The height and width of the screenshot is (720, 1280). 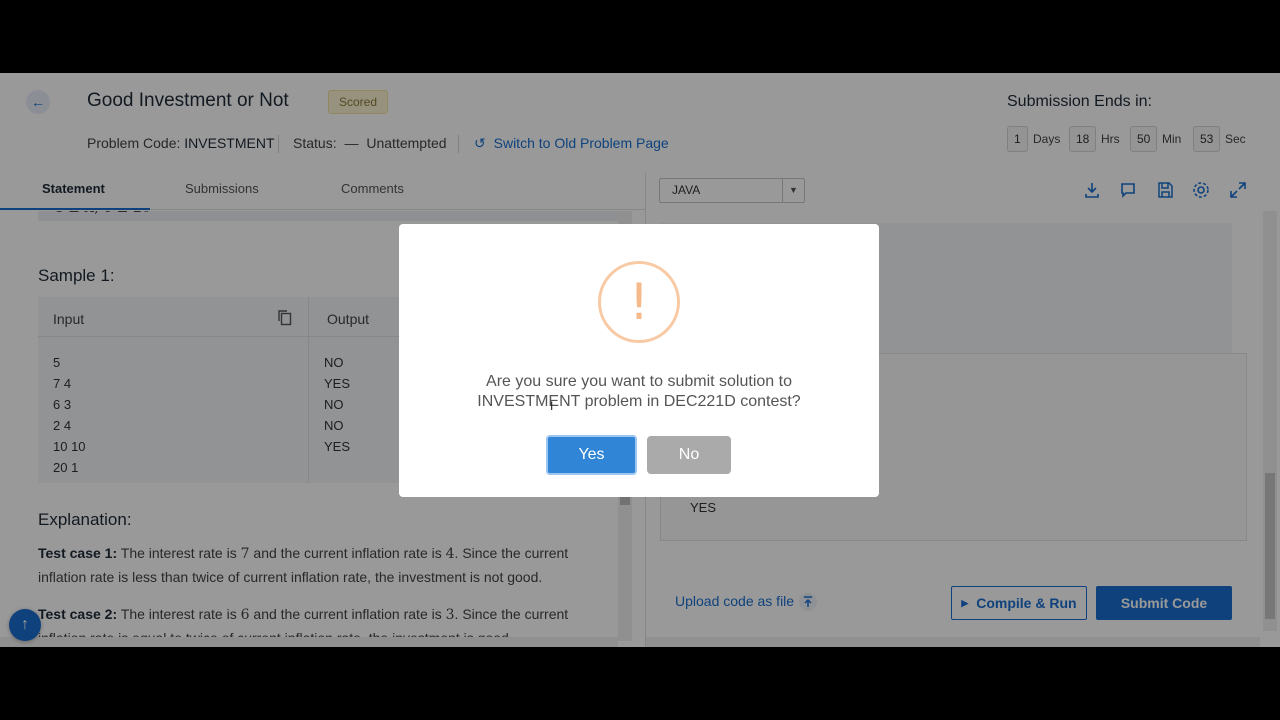 I want to click on warning-icon: !, so click(x=639, y=302).